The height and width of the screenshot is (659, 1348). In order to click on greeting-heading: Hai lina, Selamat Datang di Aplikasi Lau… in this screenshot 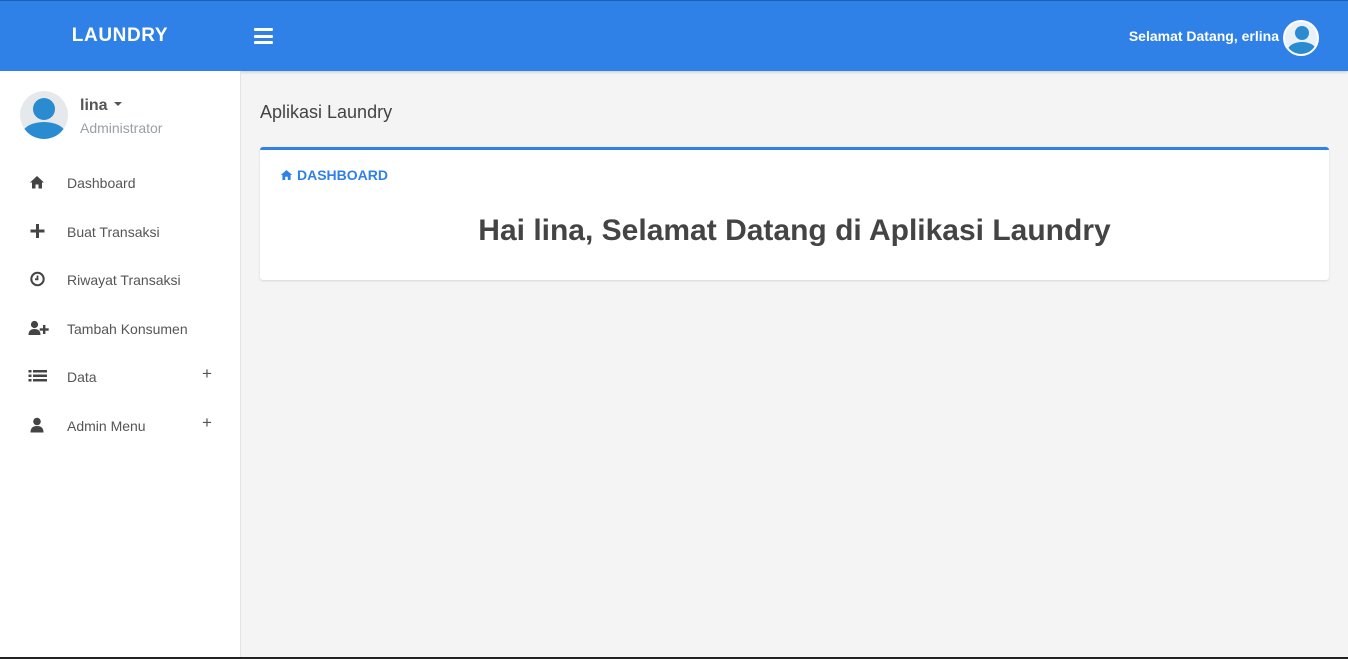, I will do `click(794, 230)`.